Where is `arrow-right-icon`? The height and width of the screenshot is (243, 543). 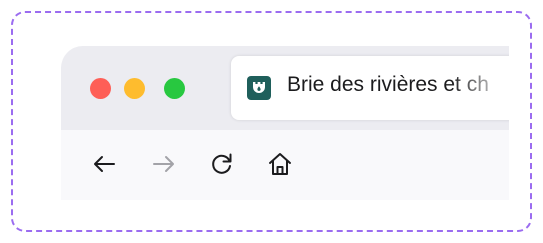 arrow-right-icon is located at coordinates (163, 164).